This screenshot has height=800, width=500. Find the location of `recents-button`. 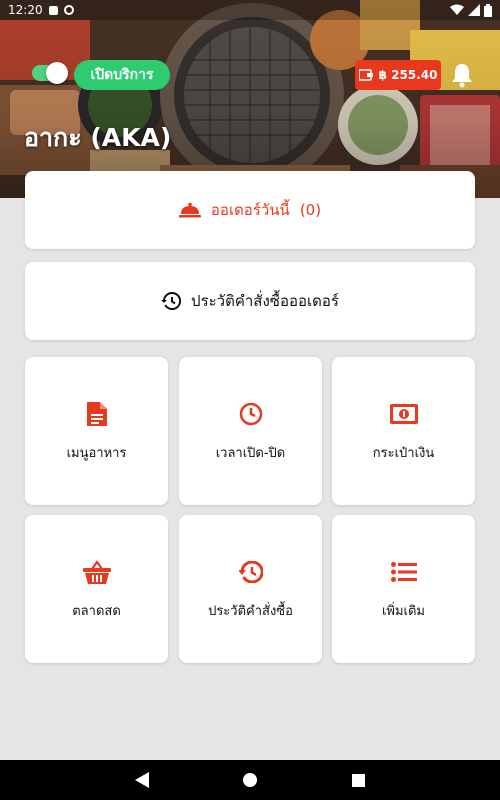

recents-button is located at coordinates (358, 780).